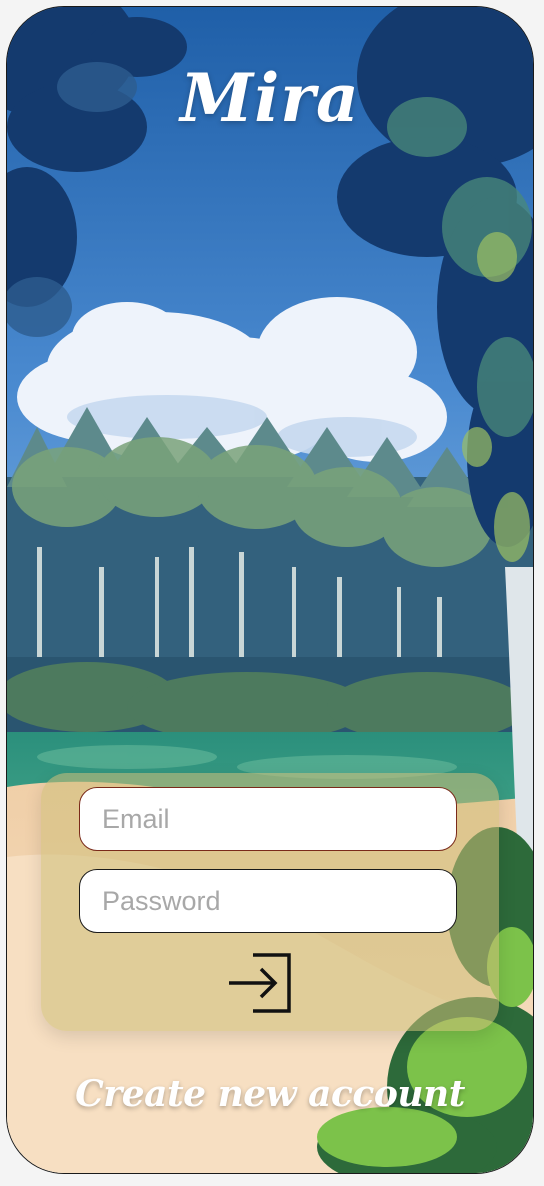 The width and height of the screenshot is (544, 1186). What do you see at coordinates (260, 983) in the screenshot?
I see `login-arrow-icon` at bounding box center [260, 983].